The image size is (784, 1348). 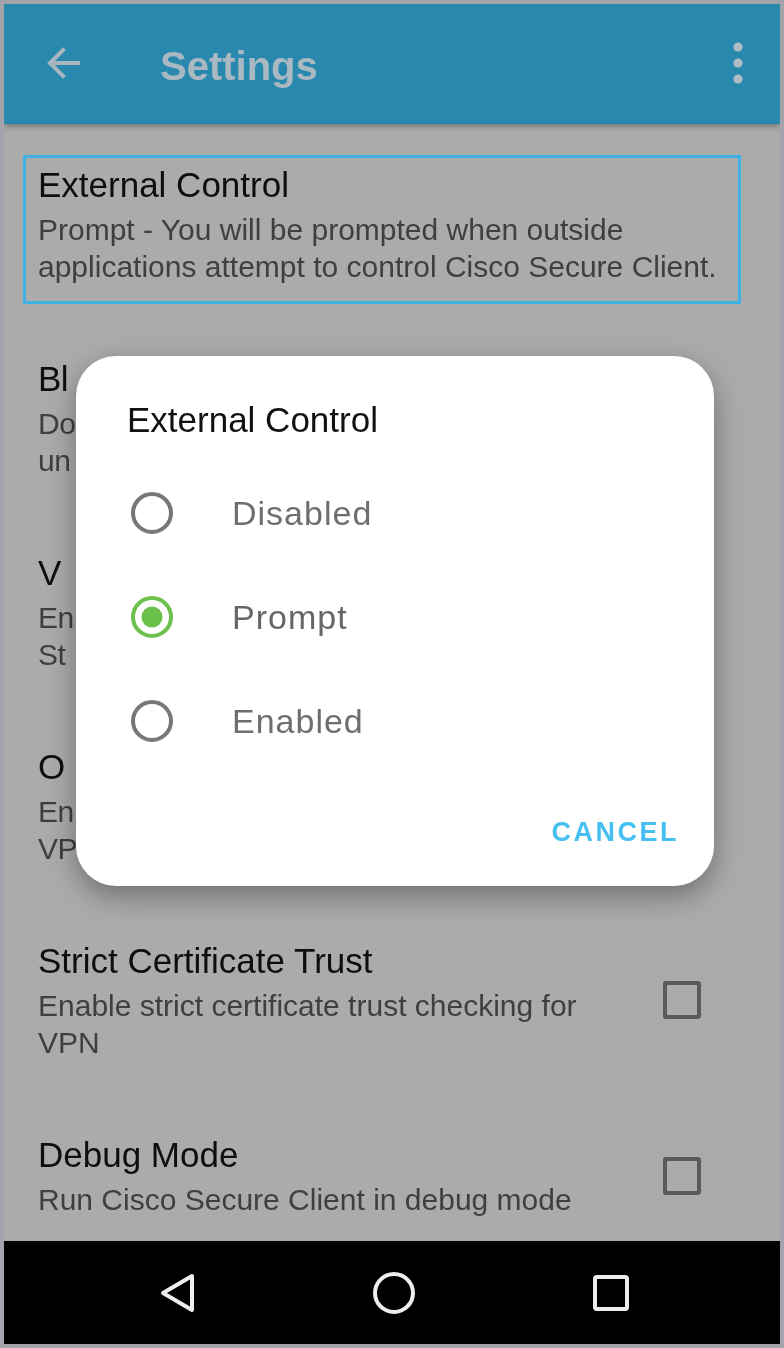 I want to click on radio-label: Disabled, so click(x=302, y=513).